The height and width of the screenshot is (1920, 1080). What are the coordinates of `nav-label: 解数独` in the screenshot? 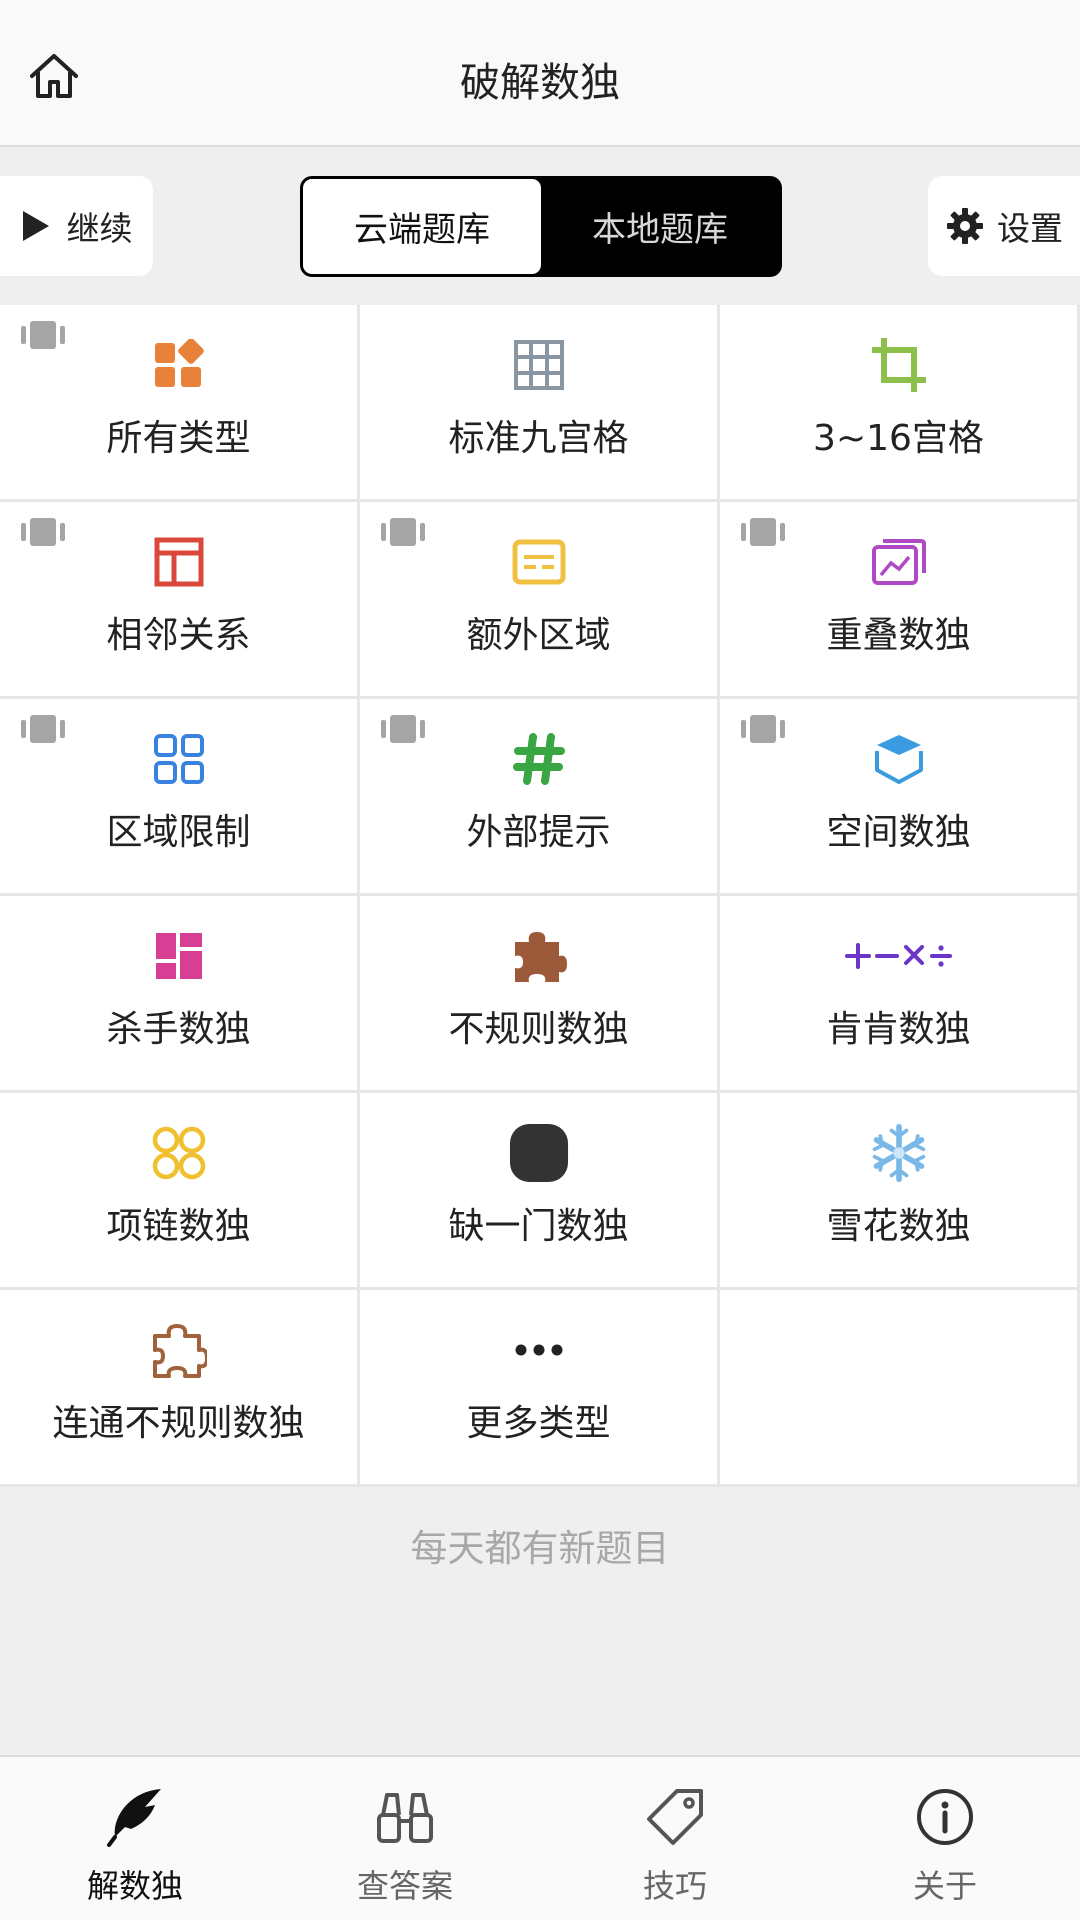 It's located at (134, 1886).